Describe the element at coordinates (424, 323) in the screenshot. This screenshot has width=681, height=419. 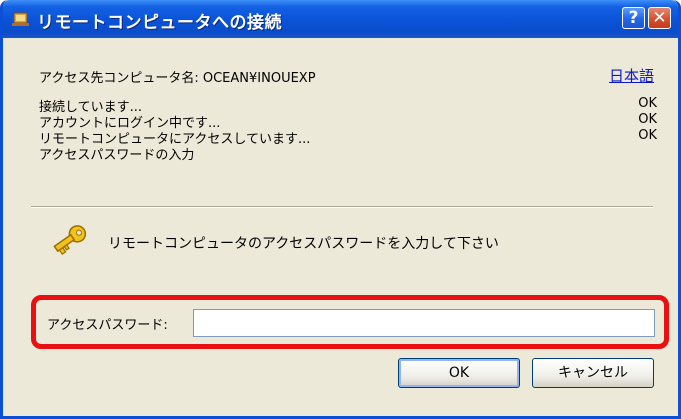
I see `password-input` at that location.